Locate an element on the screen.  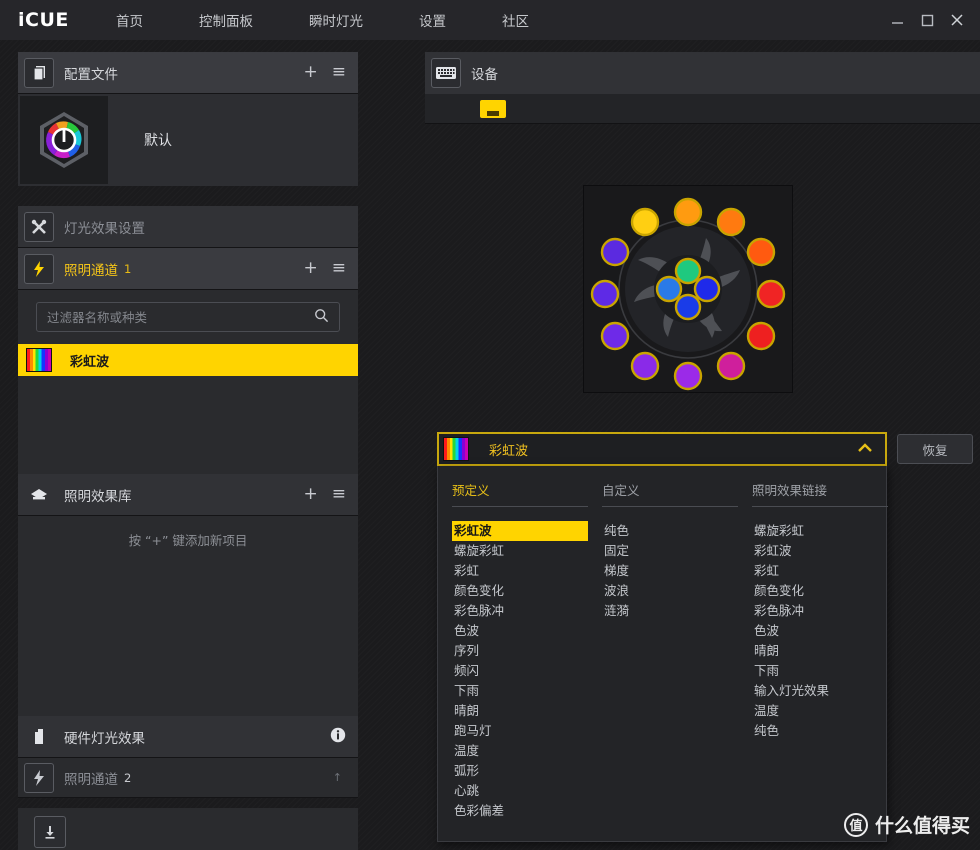
lighting-channel-1-header: 照明通道 1 + ≡ is located at coordinates (188, 269).